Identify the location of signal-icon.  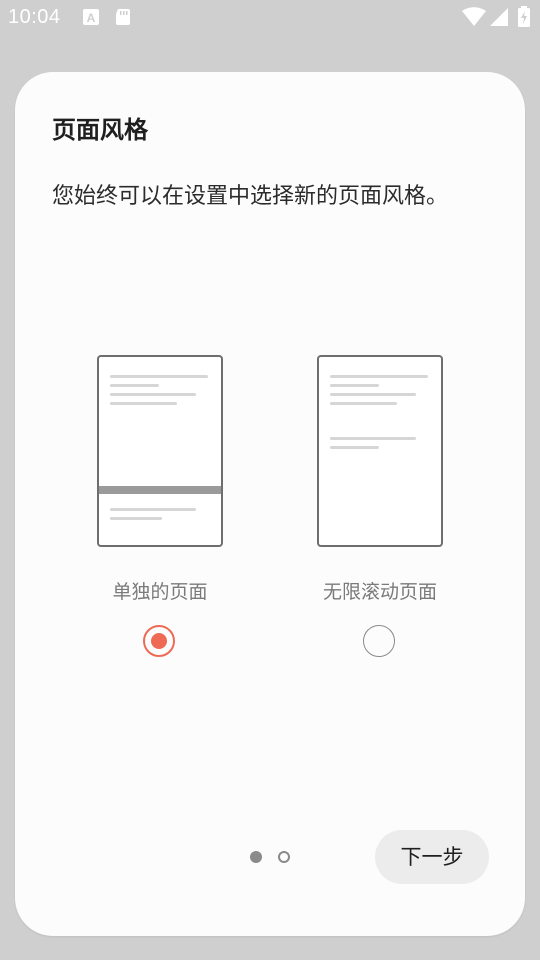
(499, 19).